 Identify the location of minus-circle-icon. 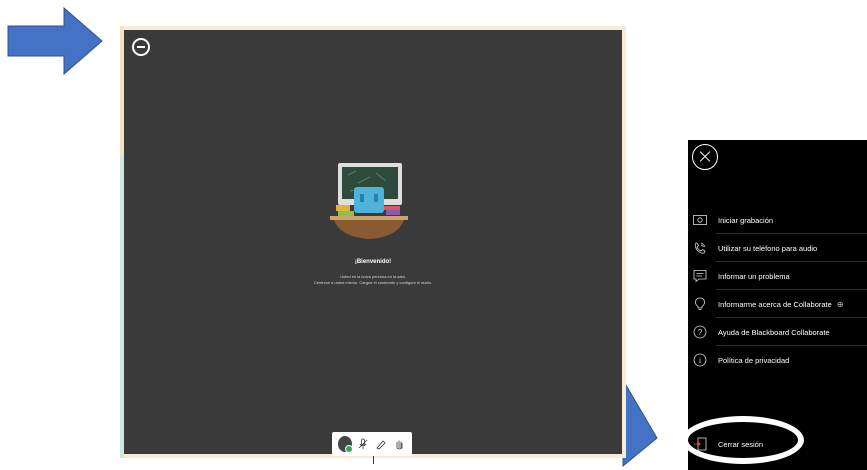
(141, 47).